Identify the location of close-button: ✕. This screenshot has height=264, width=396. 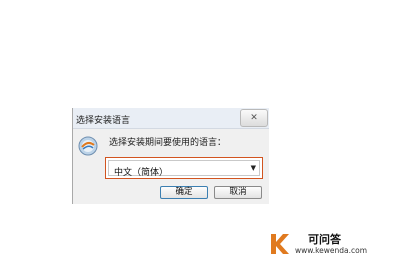
(254, 118).